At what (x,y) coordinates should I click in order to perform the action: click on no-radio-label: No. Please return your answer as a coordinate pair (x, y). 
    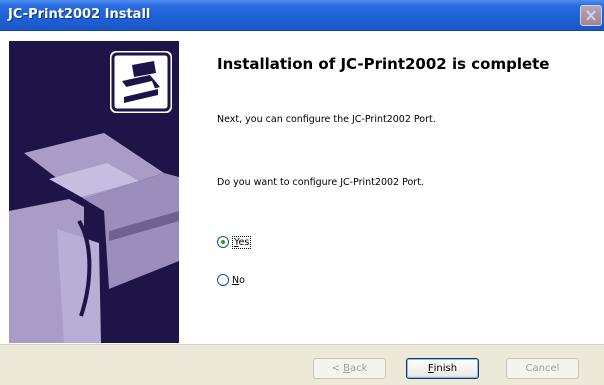
    Looking at the image, I should click on (238, 280).